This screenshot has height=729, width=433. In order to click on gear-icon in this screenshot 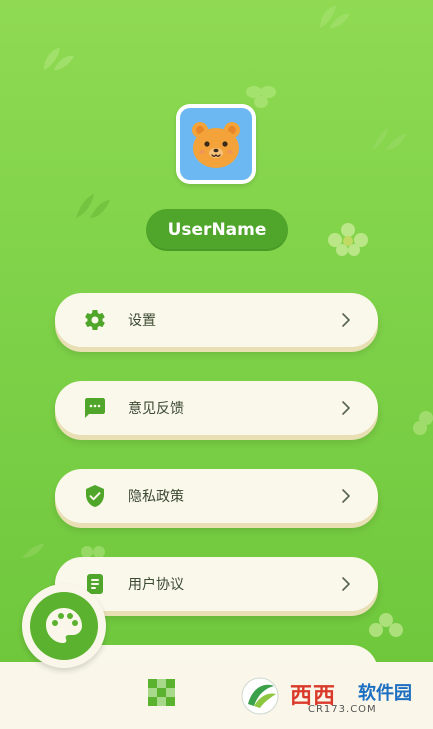, I will do `click(95, 320)`.